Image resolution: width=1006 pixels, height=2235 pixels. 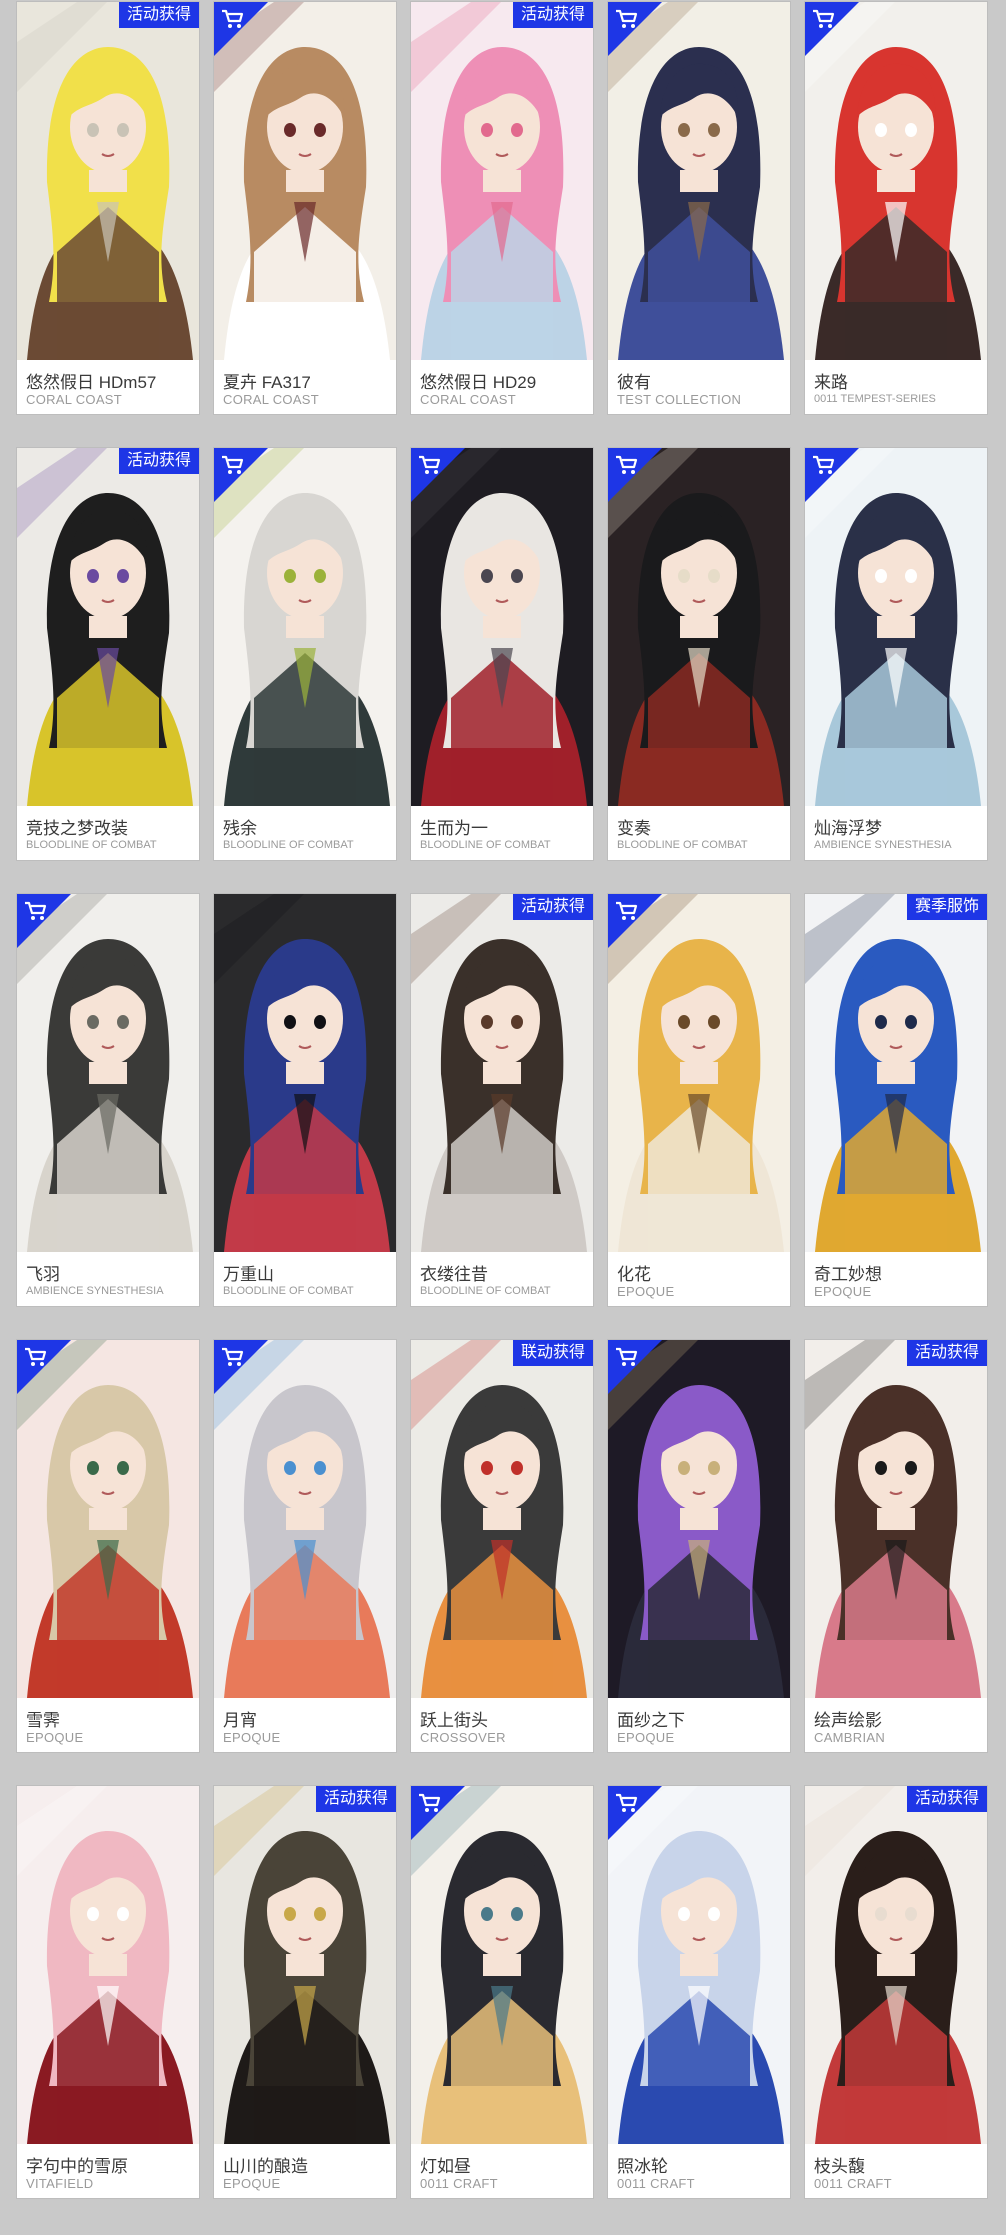 I want to click on outfit-card: 残余 BLOODLINE OF COMBAT, so click(x=305, y=654).